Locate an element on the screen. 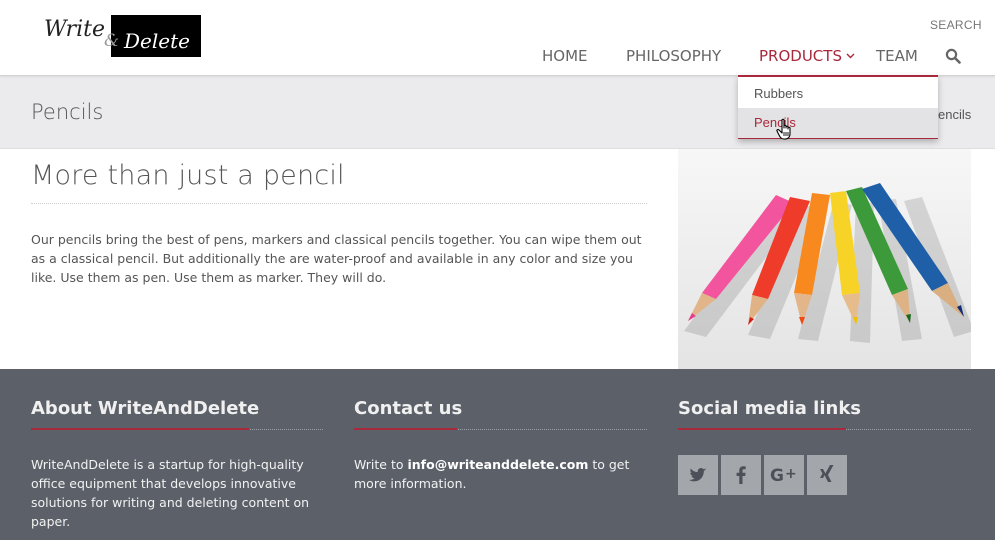  nav-team: TEAM is located at coordinates (897, 56).